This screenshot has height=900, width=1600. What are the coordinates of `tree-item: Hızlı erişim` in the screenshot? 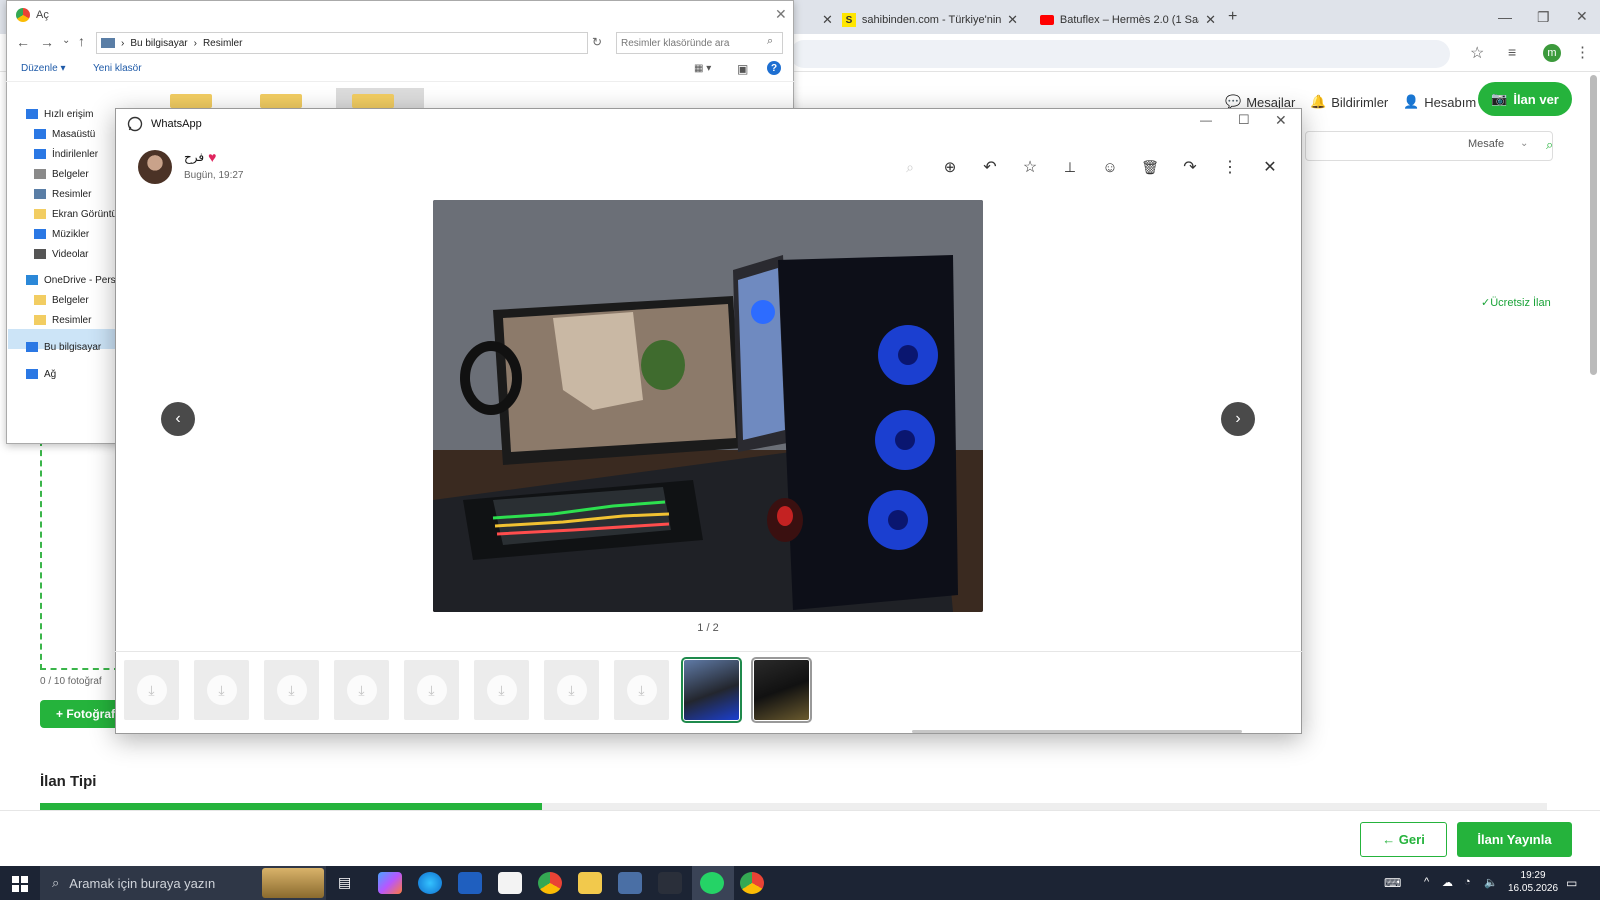 It's located at (59, 114).